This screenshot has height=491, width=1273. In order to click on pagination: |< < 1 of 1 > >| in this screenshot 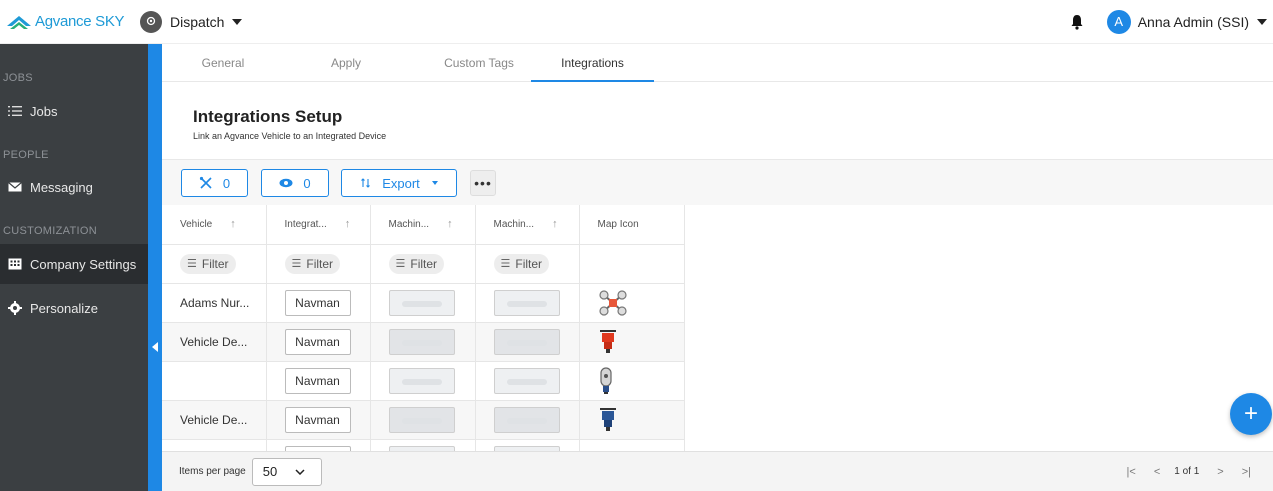, I will do `click(1180, 472)`.